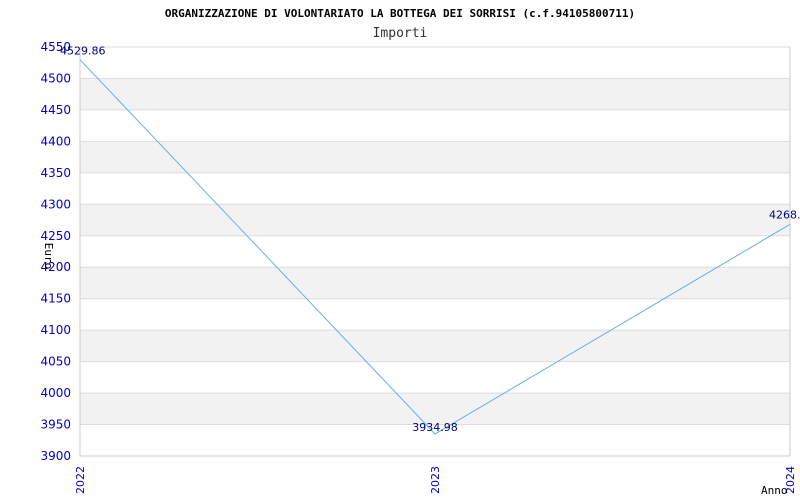  I want to click on x-axis-label: Anno, so click(774, 490).